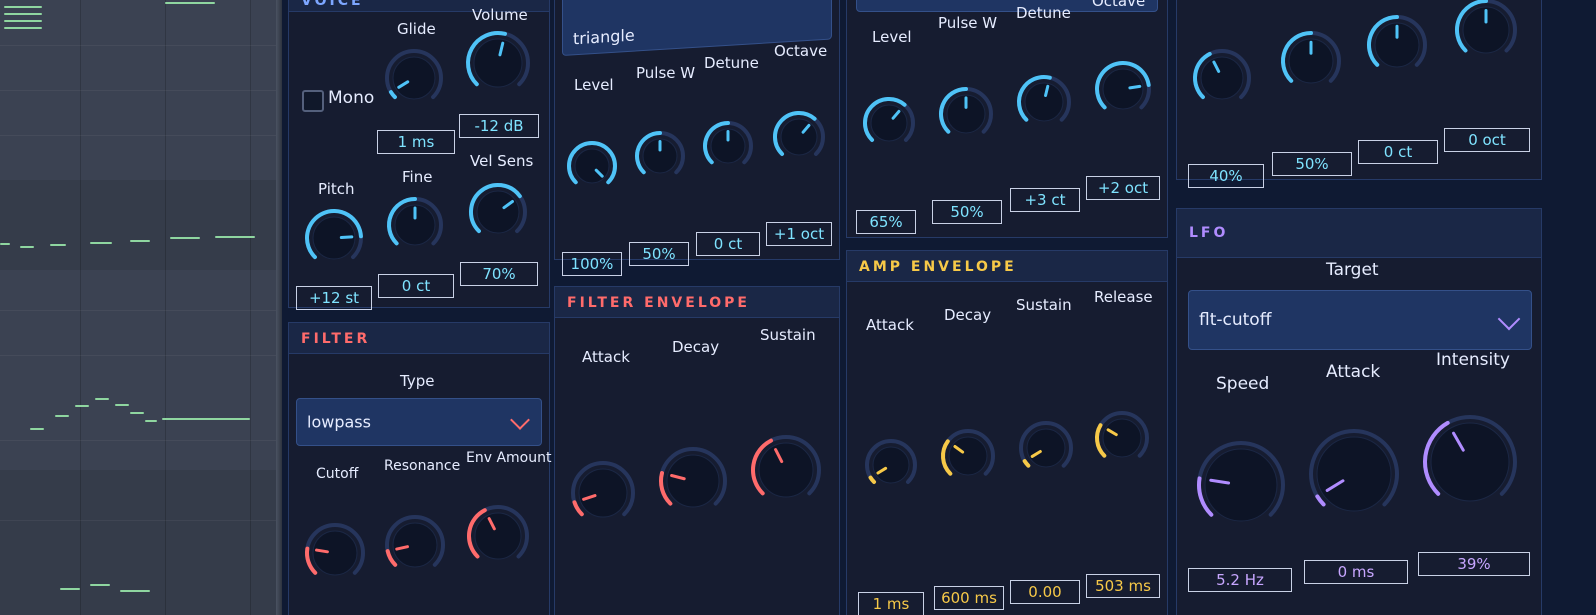 Image resolution: width=1596 pixels, height=615 pixels. Describe the element at coordinates (334, 238) in the screenshot. I see `pitch-knob` at that location.